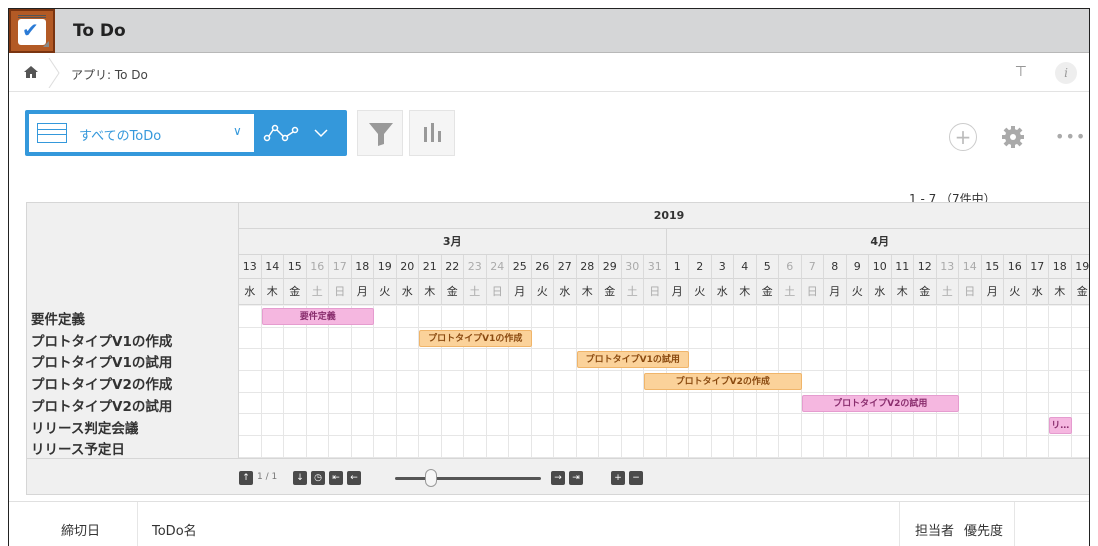 The image size is (1098, 546). I want to click on gantt-day: 9, so click(857, 267).